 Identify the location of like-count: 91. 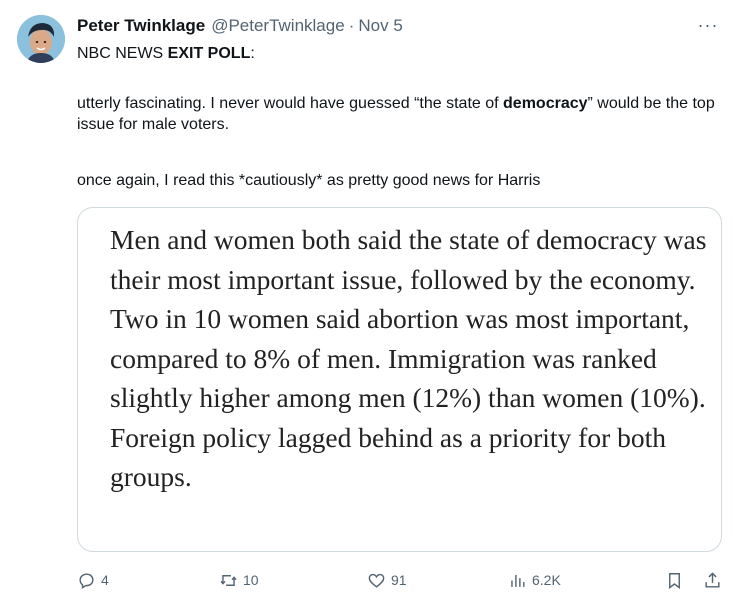
(399, 580).